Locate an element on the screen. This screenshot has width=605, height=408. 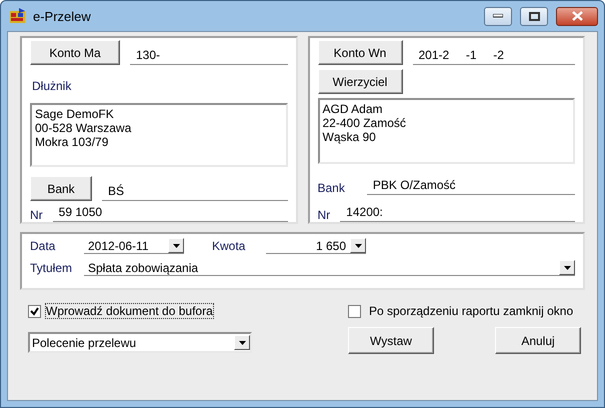
account-field: 130- is located at coordinates (209, 56).